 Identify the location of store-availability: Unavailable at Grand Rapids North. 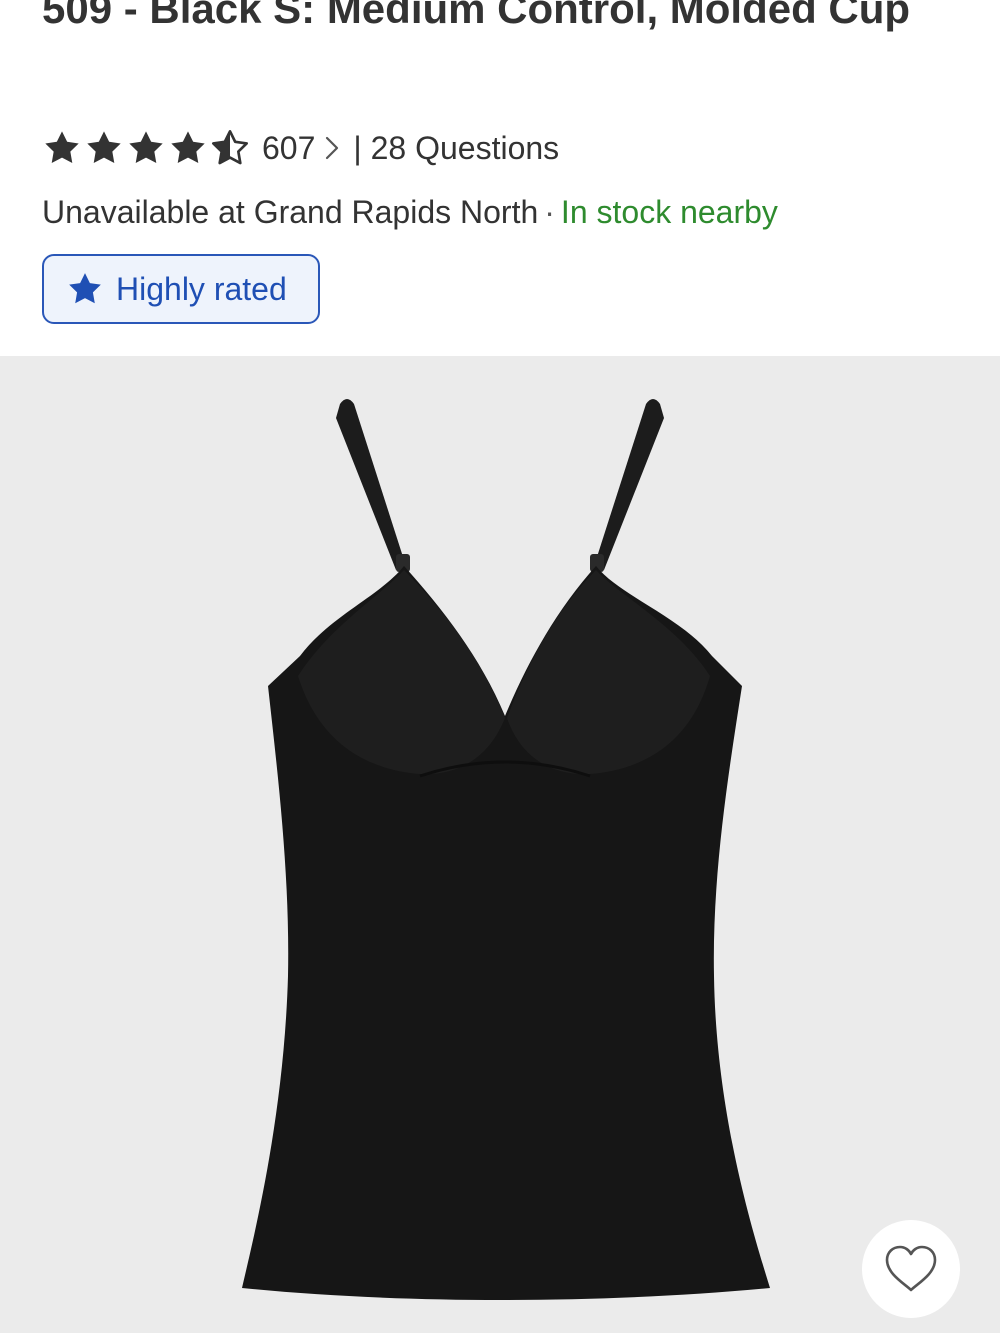
(290, 212).